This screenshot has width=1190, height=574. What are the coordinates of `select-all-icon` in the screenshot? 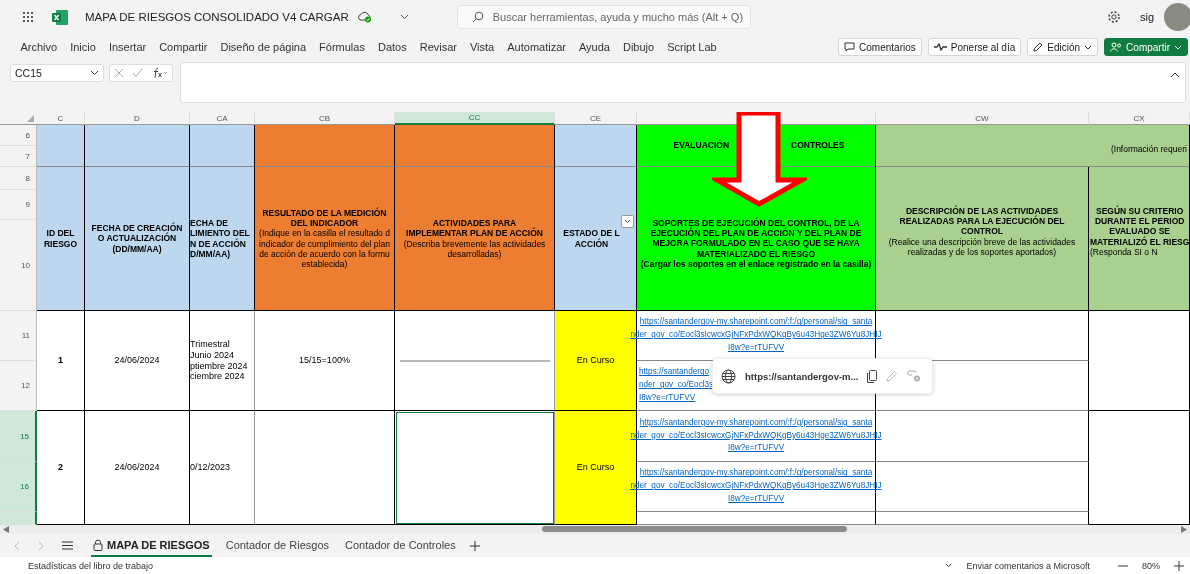 It's located at (30, 118).